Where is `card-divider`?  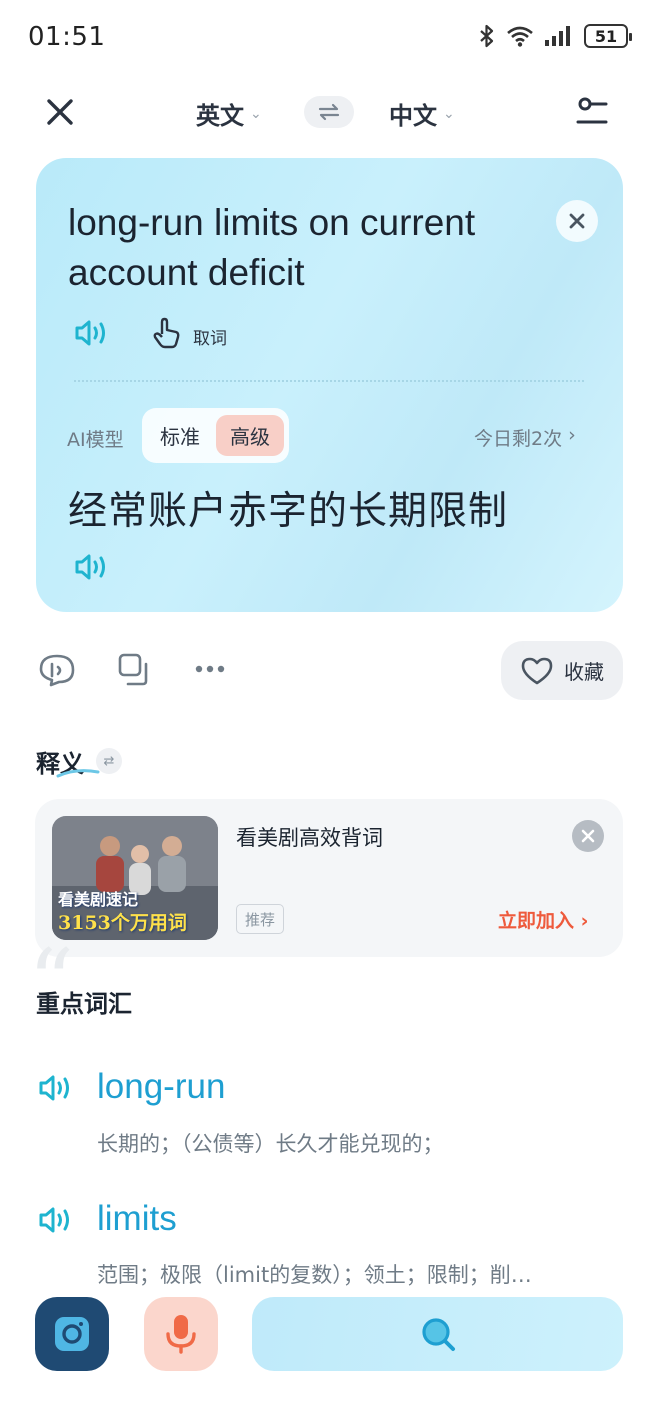 card-divider is located at coordinates (329, 381).